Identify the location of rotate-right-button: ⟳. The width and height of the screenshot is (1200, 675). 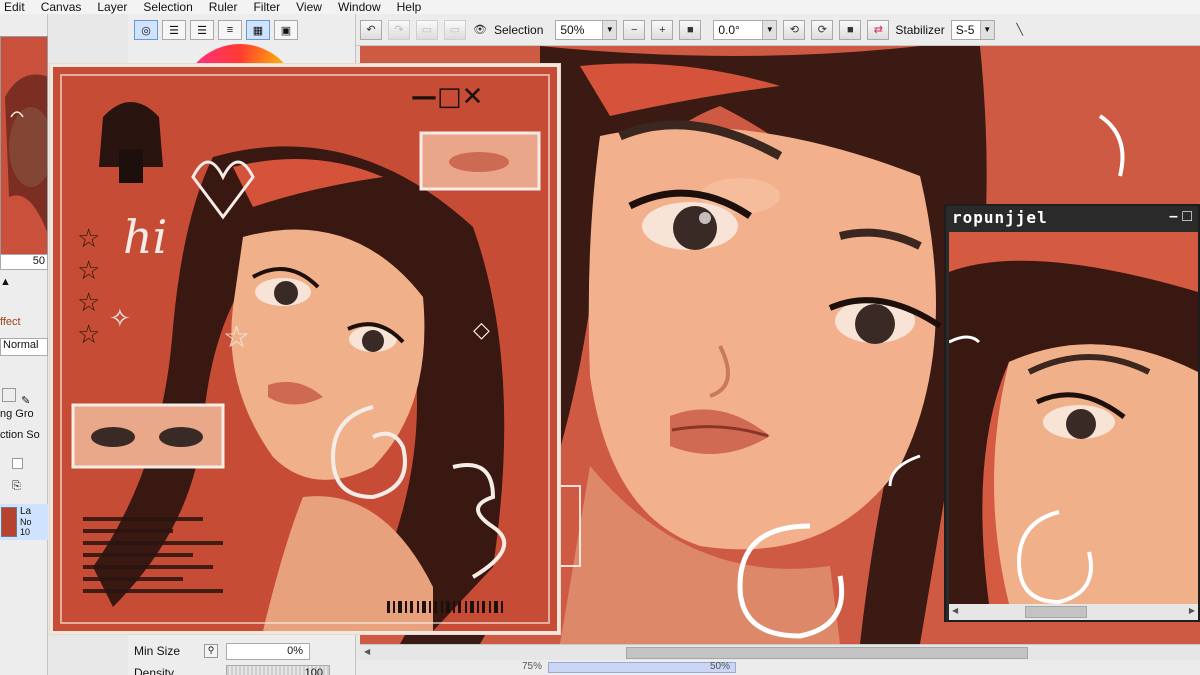
(822, 29).